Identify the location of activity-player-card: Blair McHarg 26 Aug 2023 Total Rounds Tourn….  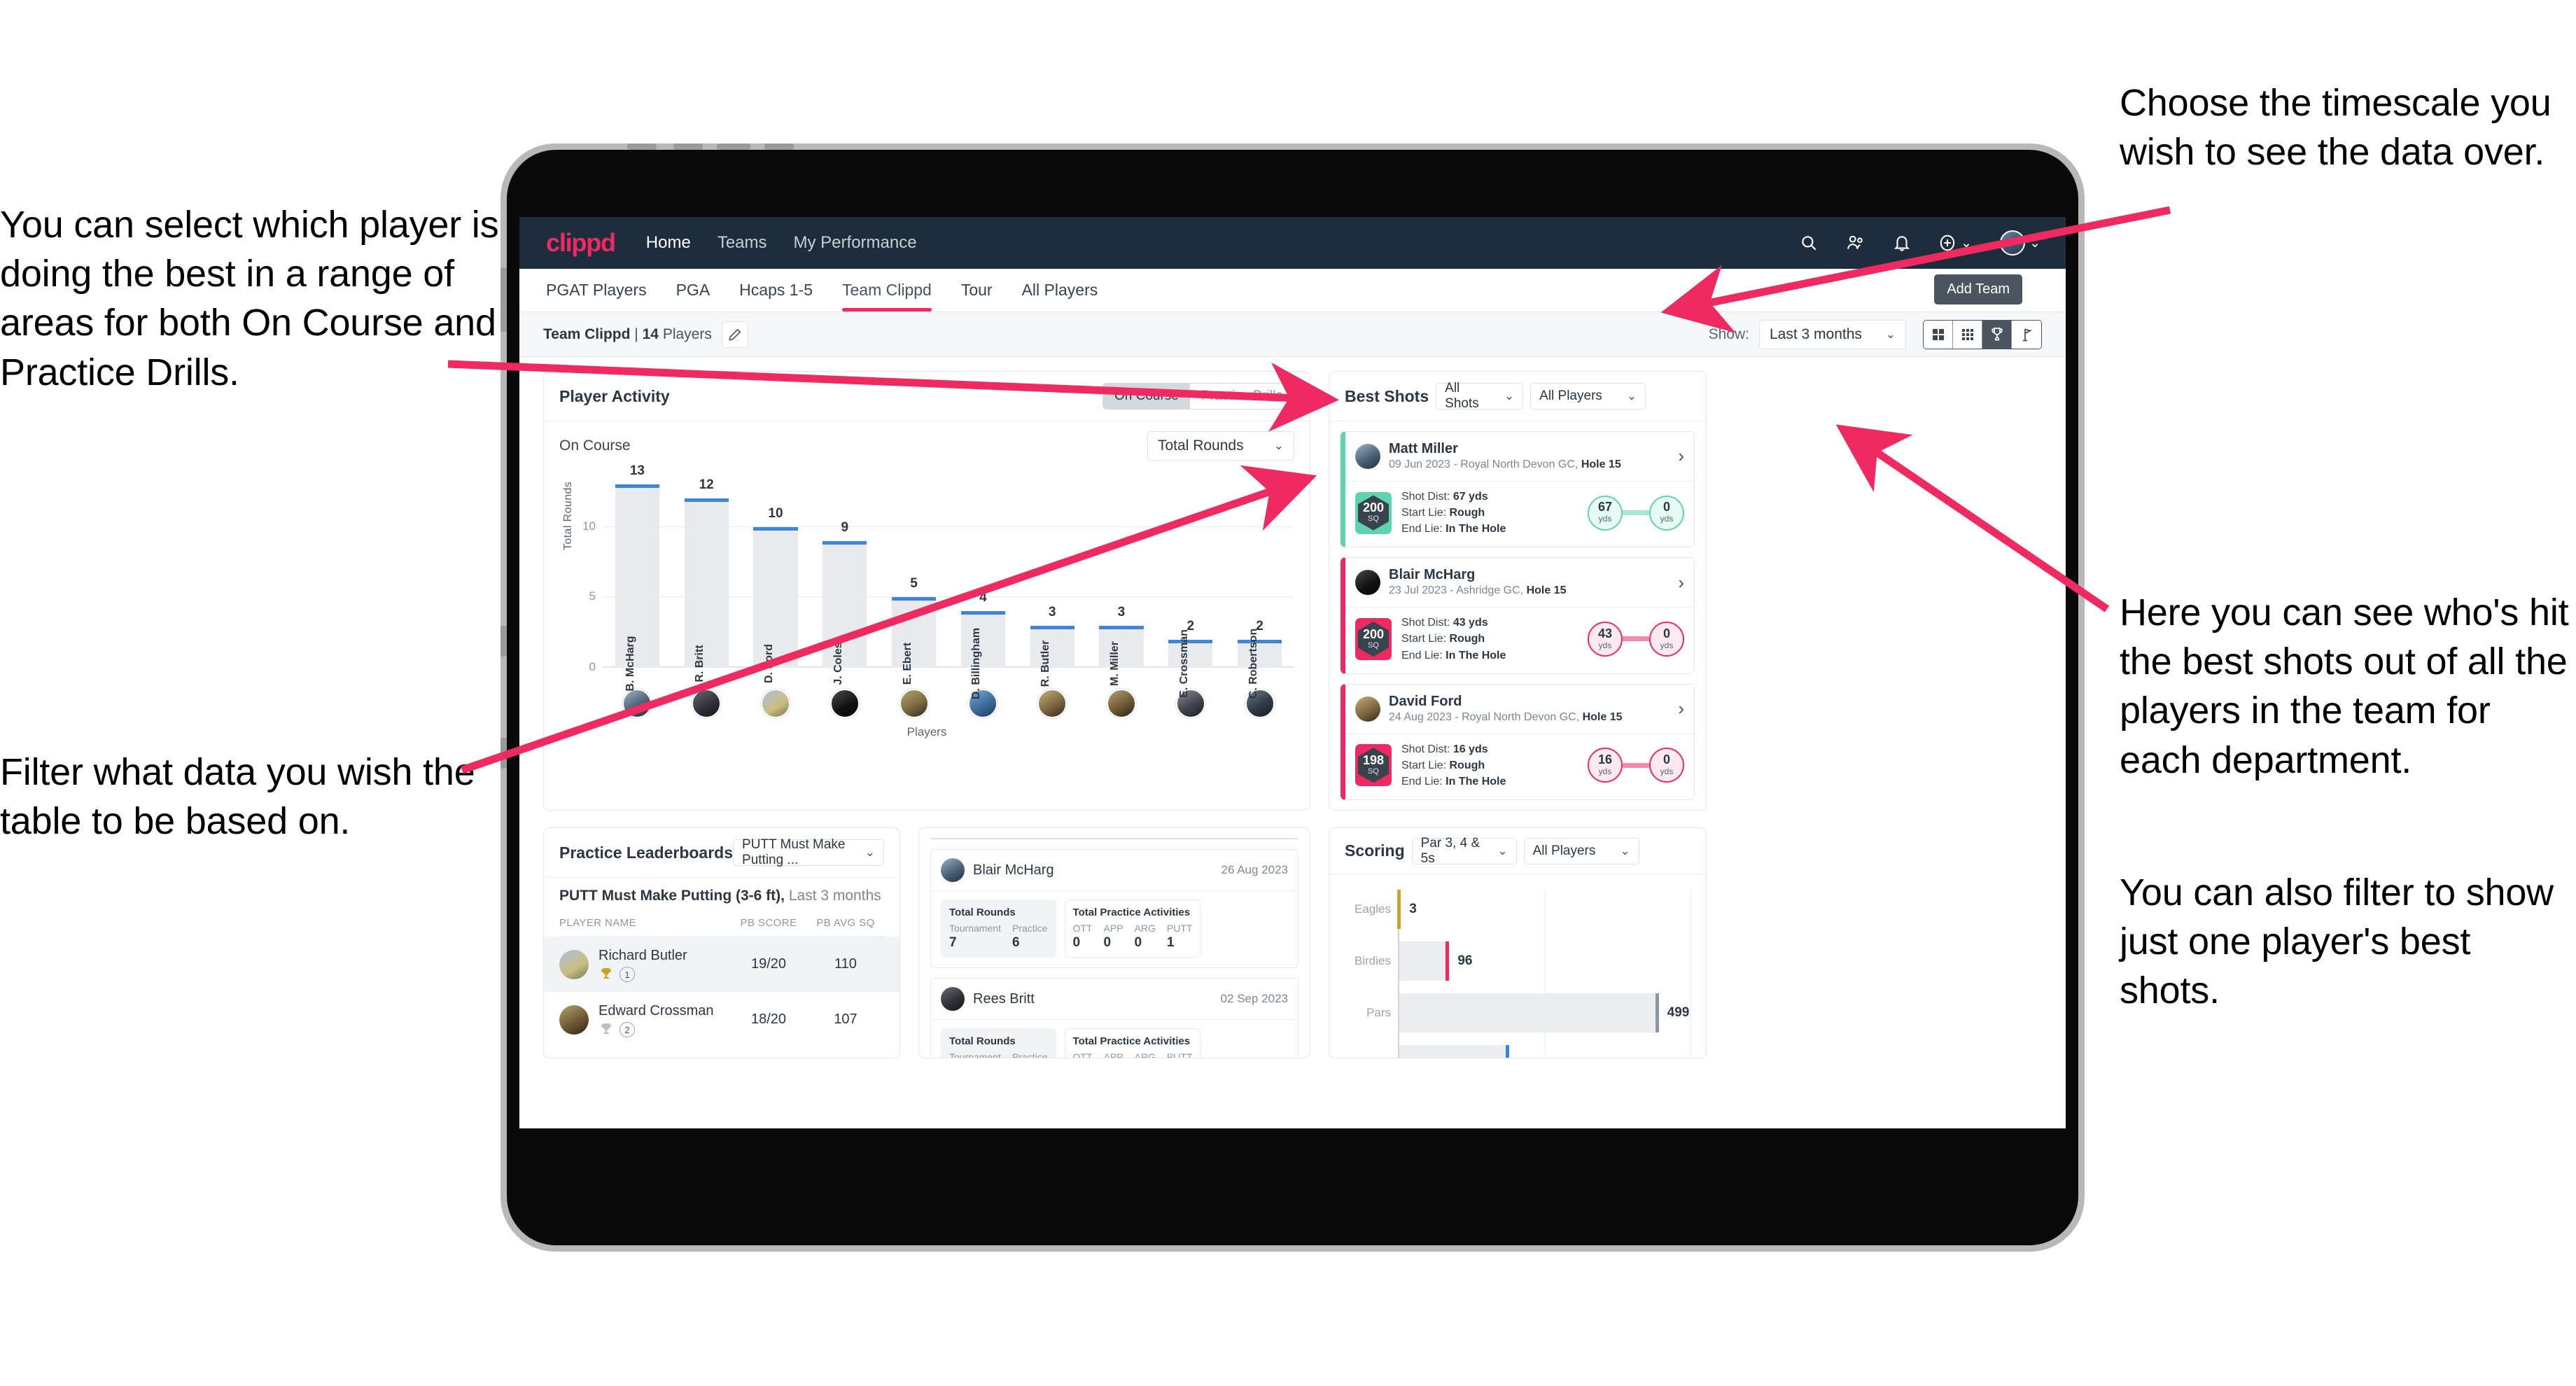
(1114, 909).